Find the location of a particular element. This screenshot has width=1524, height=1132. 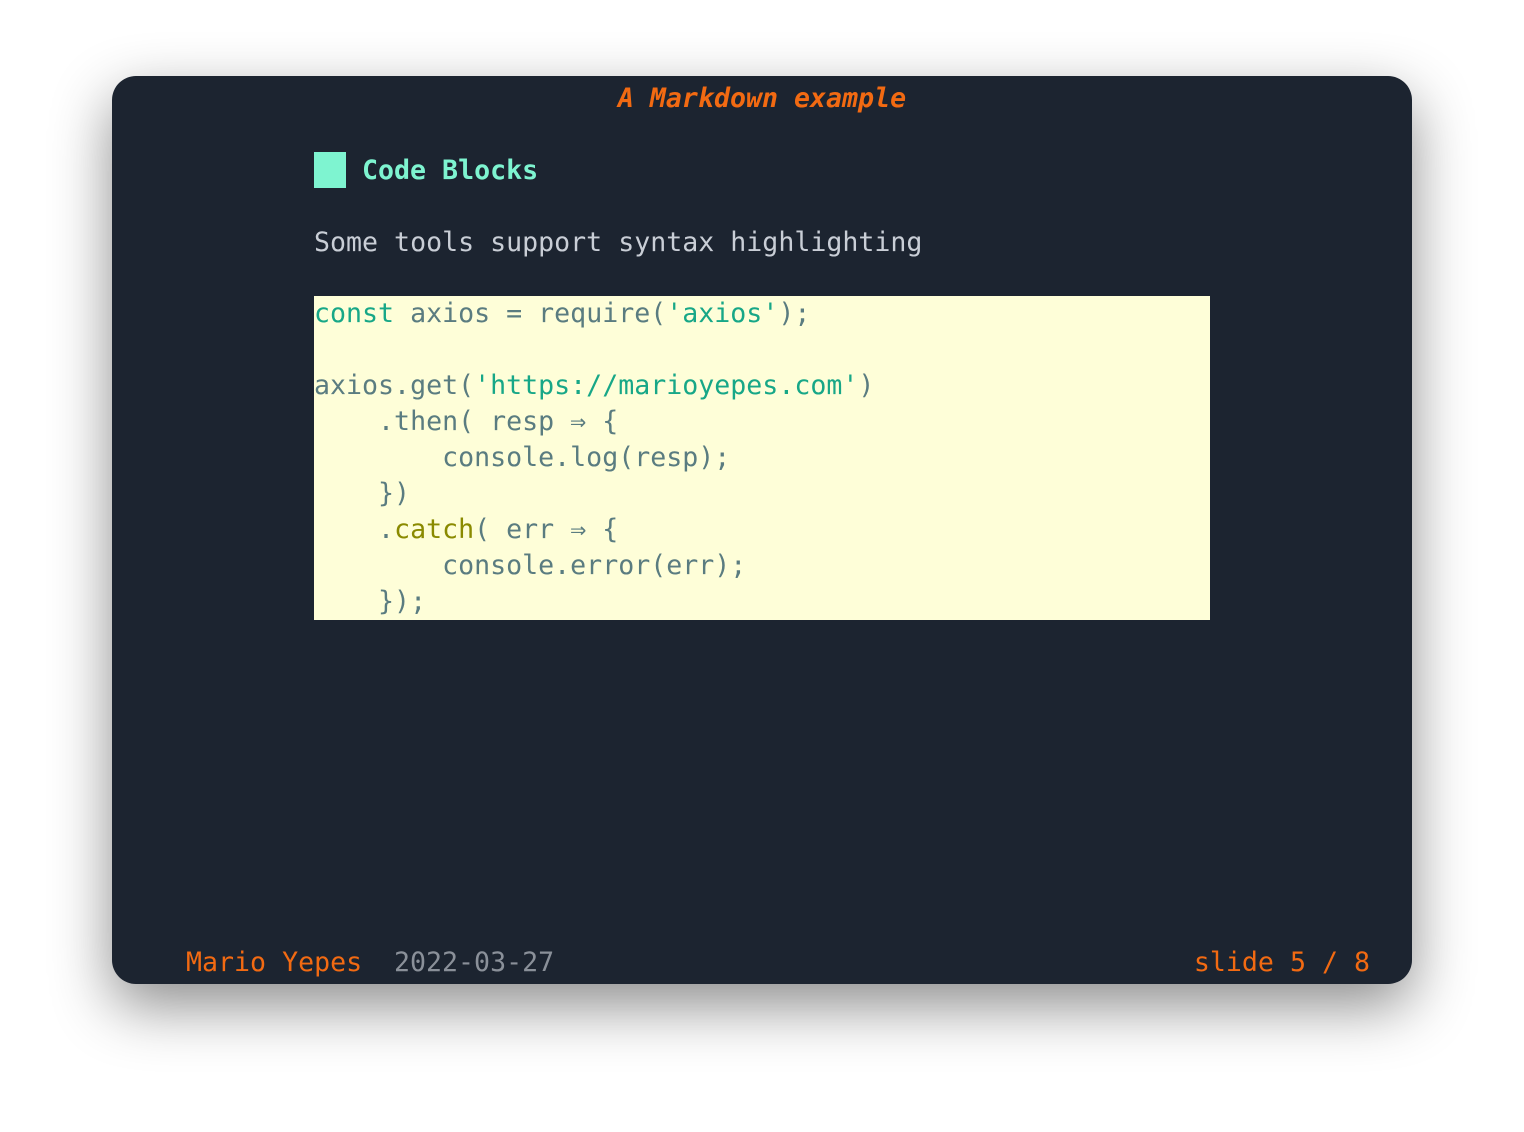

code-line: console.log(resp); is located at coordinates (762, 458).